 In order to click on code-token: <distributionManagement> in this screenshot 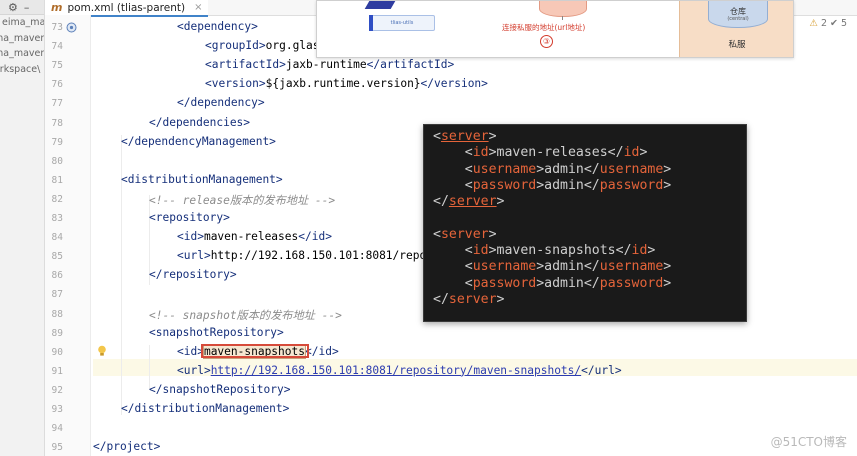, I will do `click(202, 179)`.